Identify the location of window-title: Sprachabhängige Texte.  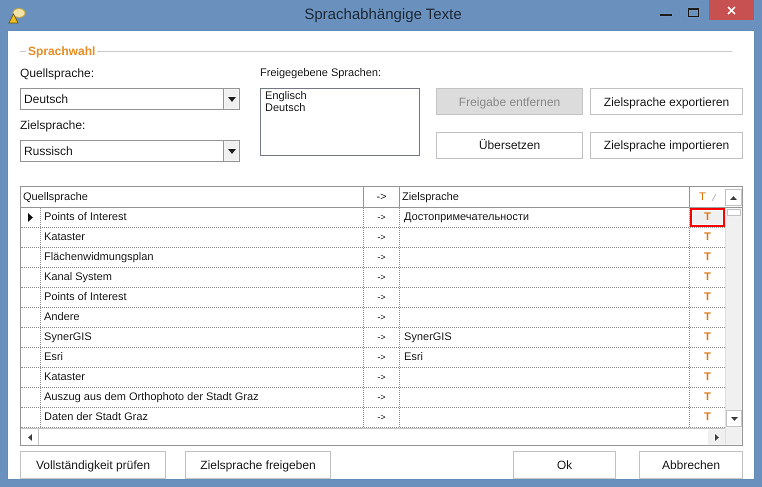
(383, 15).